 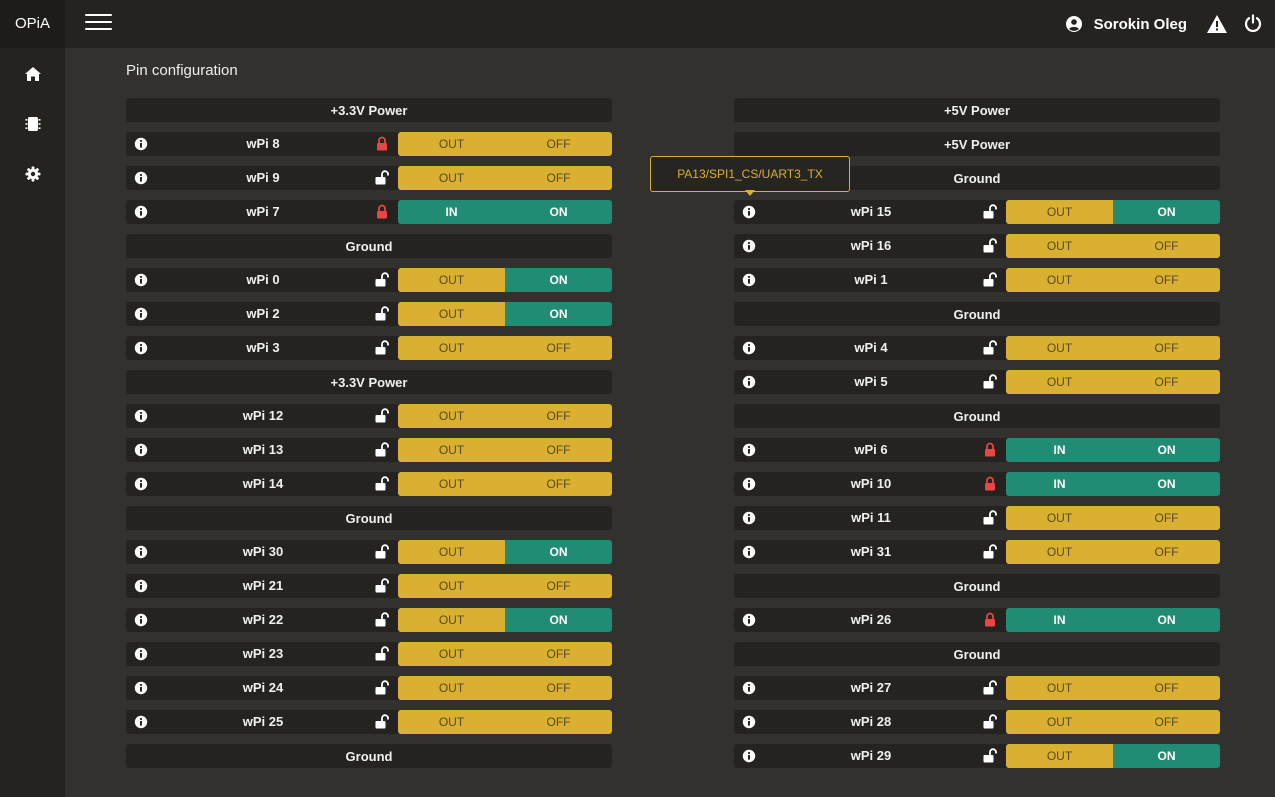 I want to click on warning-icon, so click(x=1217, y=24).